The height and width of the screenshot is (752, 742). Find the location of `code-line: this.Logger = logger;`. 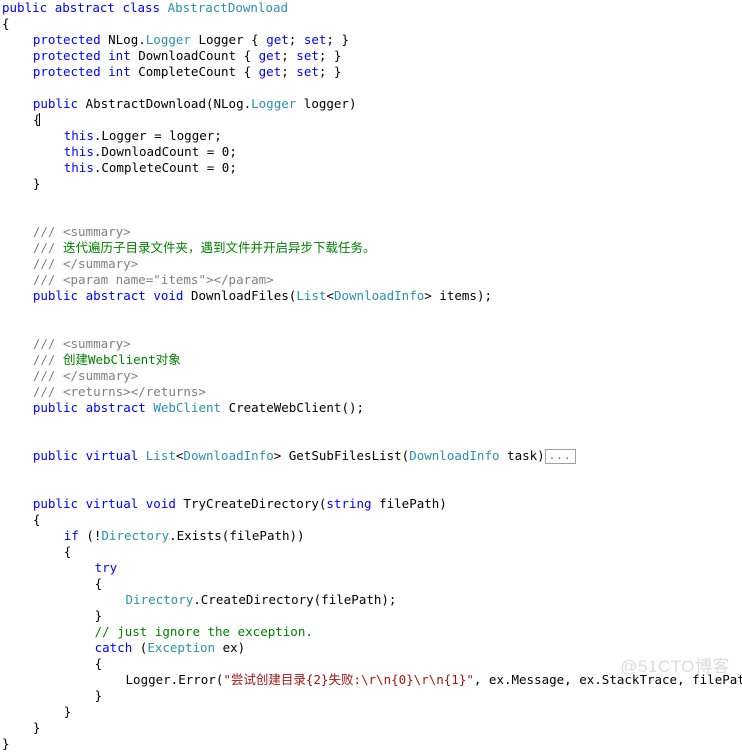

code-line: this.Logger = logger; is located at coordinates (371, 136).